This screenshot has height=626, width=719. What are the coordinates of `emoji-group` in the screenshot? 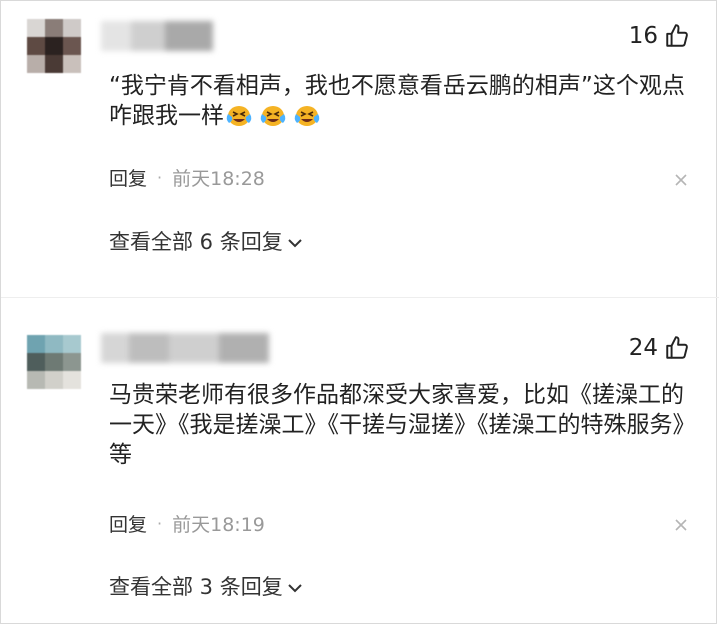 It's located at (275, 116).